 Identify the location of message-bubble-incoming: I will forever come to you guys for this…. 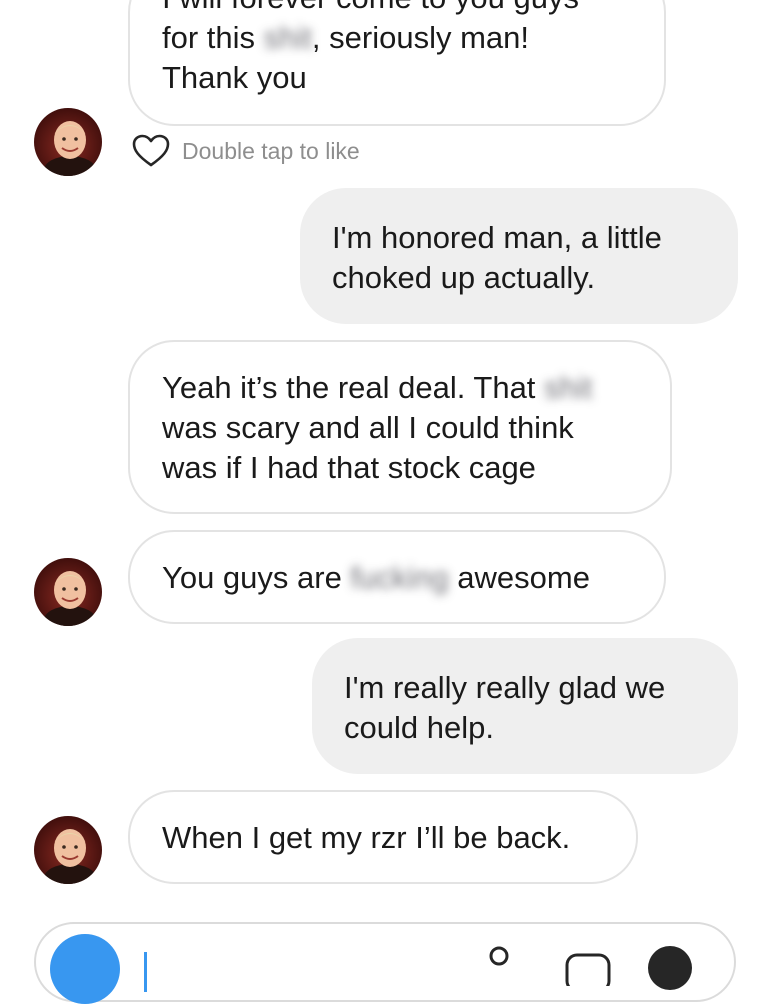
(397, 63).